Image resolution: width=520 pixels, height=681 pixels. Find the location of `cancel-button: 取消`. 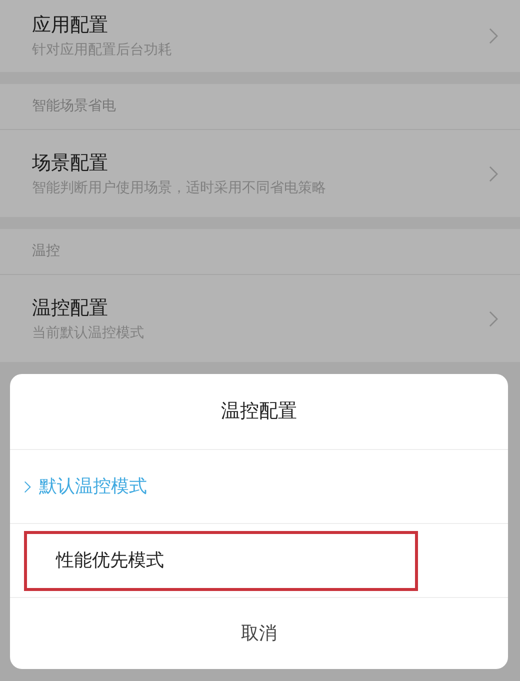

cancel-button: 取消 is located at coordinates (259, 633).